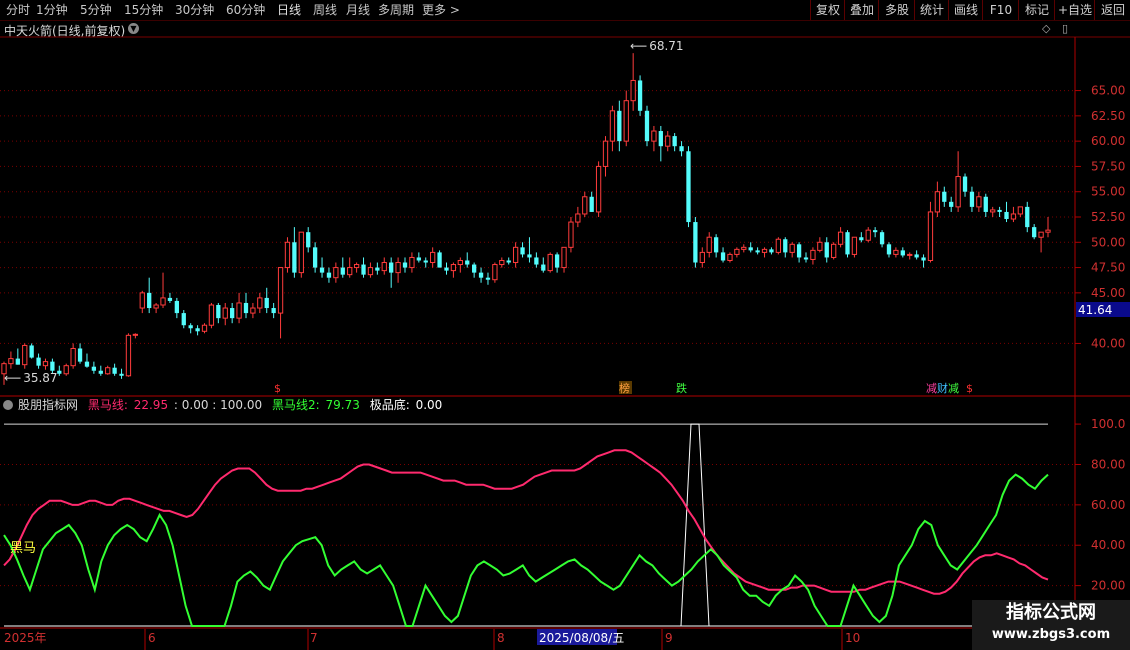  I want to click on svg-text: 6, so click(152, 638).